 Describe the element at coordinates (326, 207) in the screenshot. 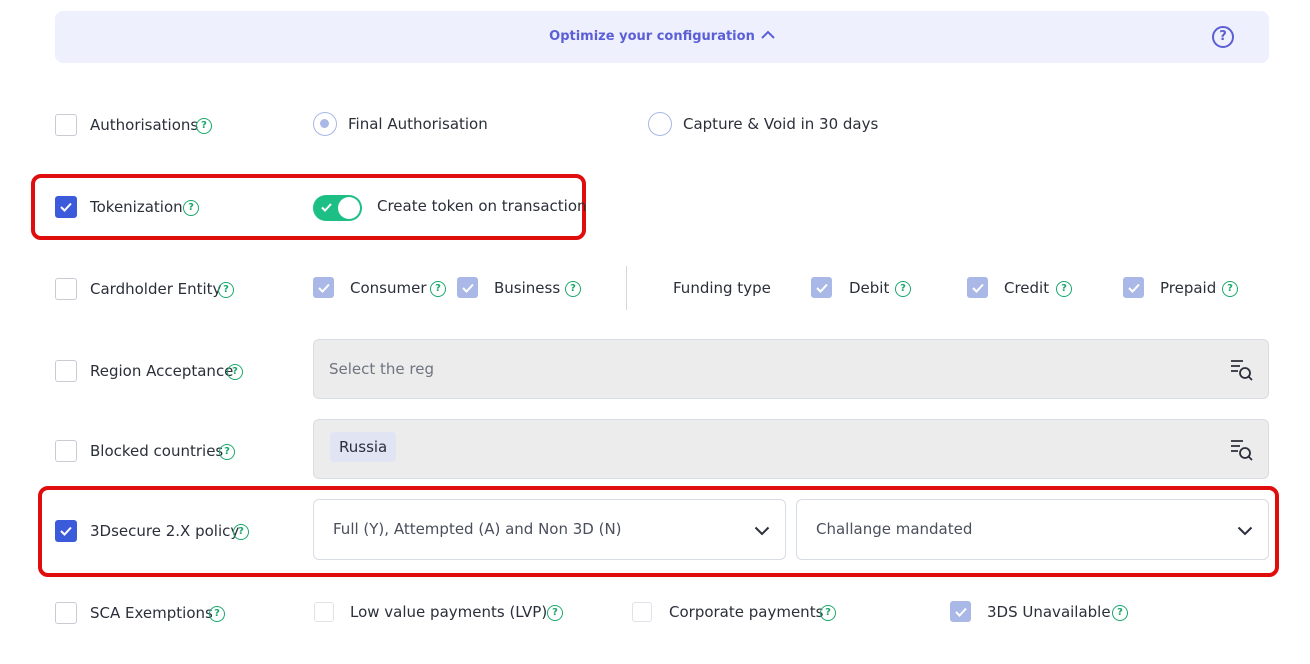

I see `check-icon` at that location.